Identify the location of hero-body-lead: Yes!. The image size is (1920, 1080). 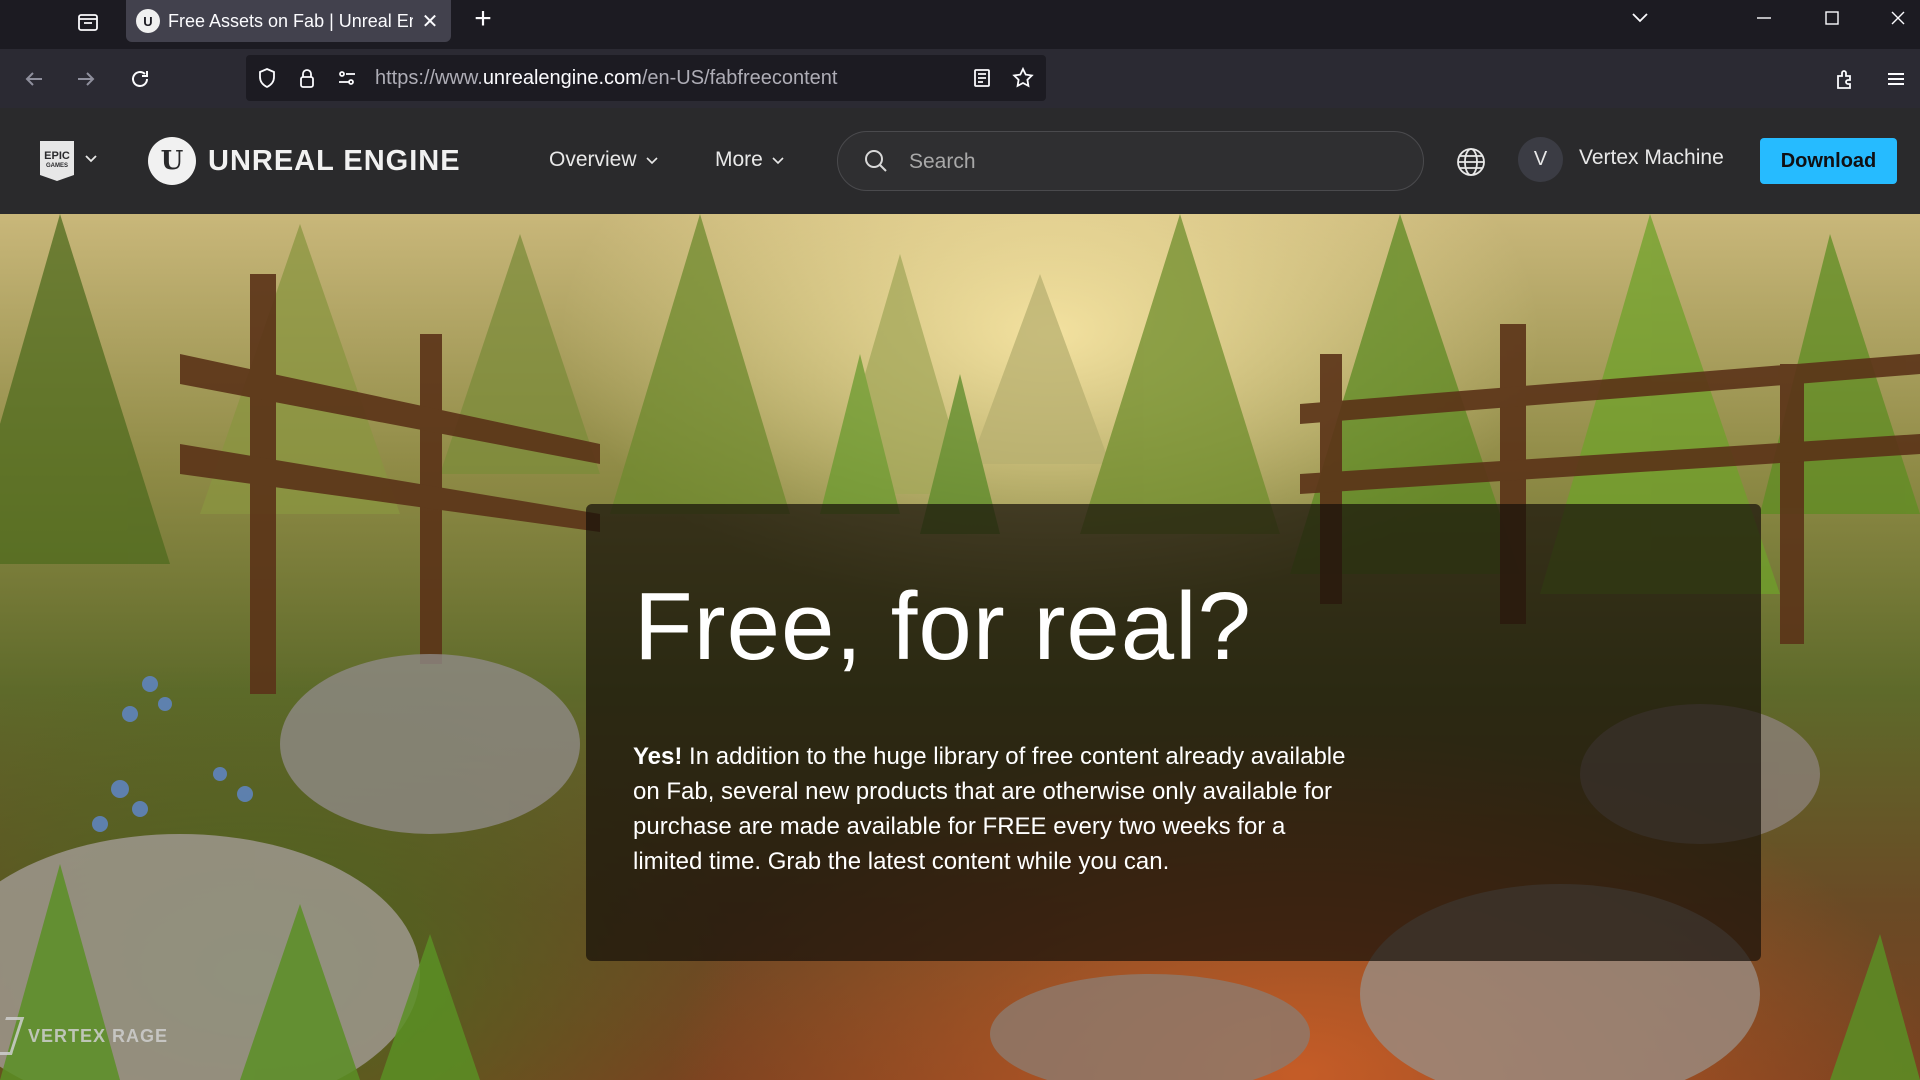
(658, 756).